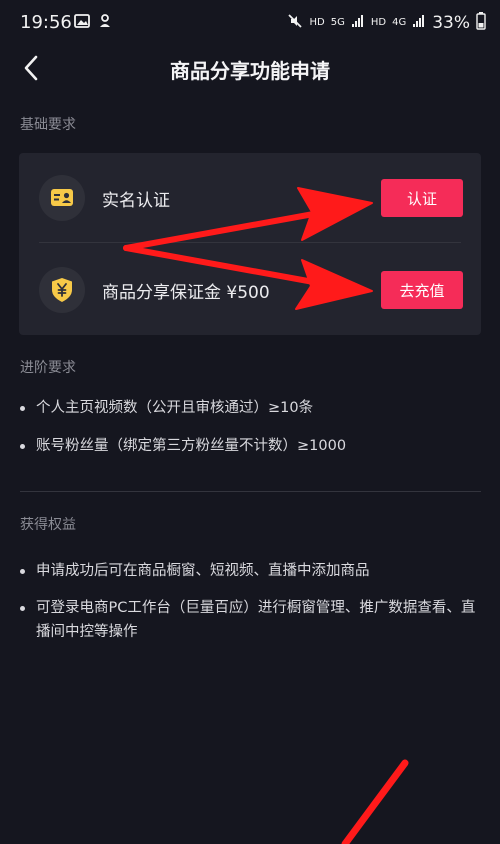  Describe the element at coordinates (317, 22) in the screenshot. I see `network-label-hd1: HD` at that location.